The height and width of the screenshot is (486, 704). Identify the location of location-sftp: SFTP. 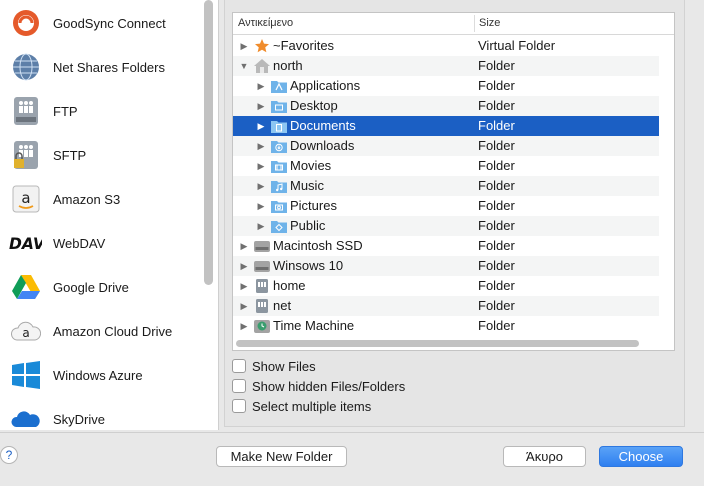
(100, 155).